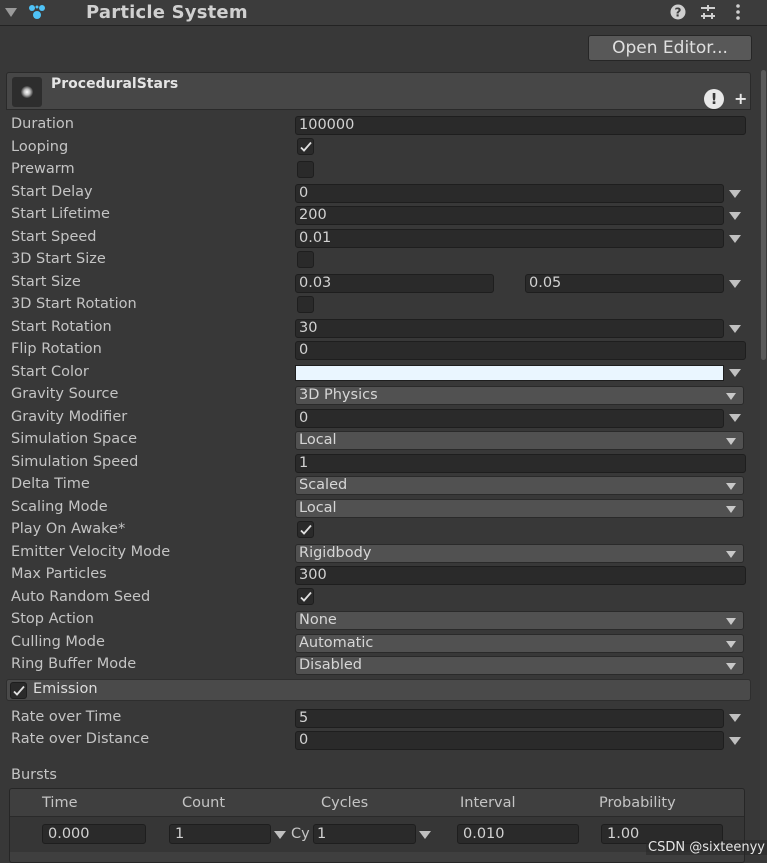 The width and height of the screenshot is (767, 863). I want to click on ring-buffer-mode-label: Ring Buffer Mode, so click(74, 664).